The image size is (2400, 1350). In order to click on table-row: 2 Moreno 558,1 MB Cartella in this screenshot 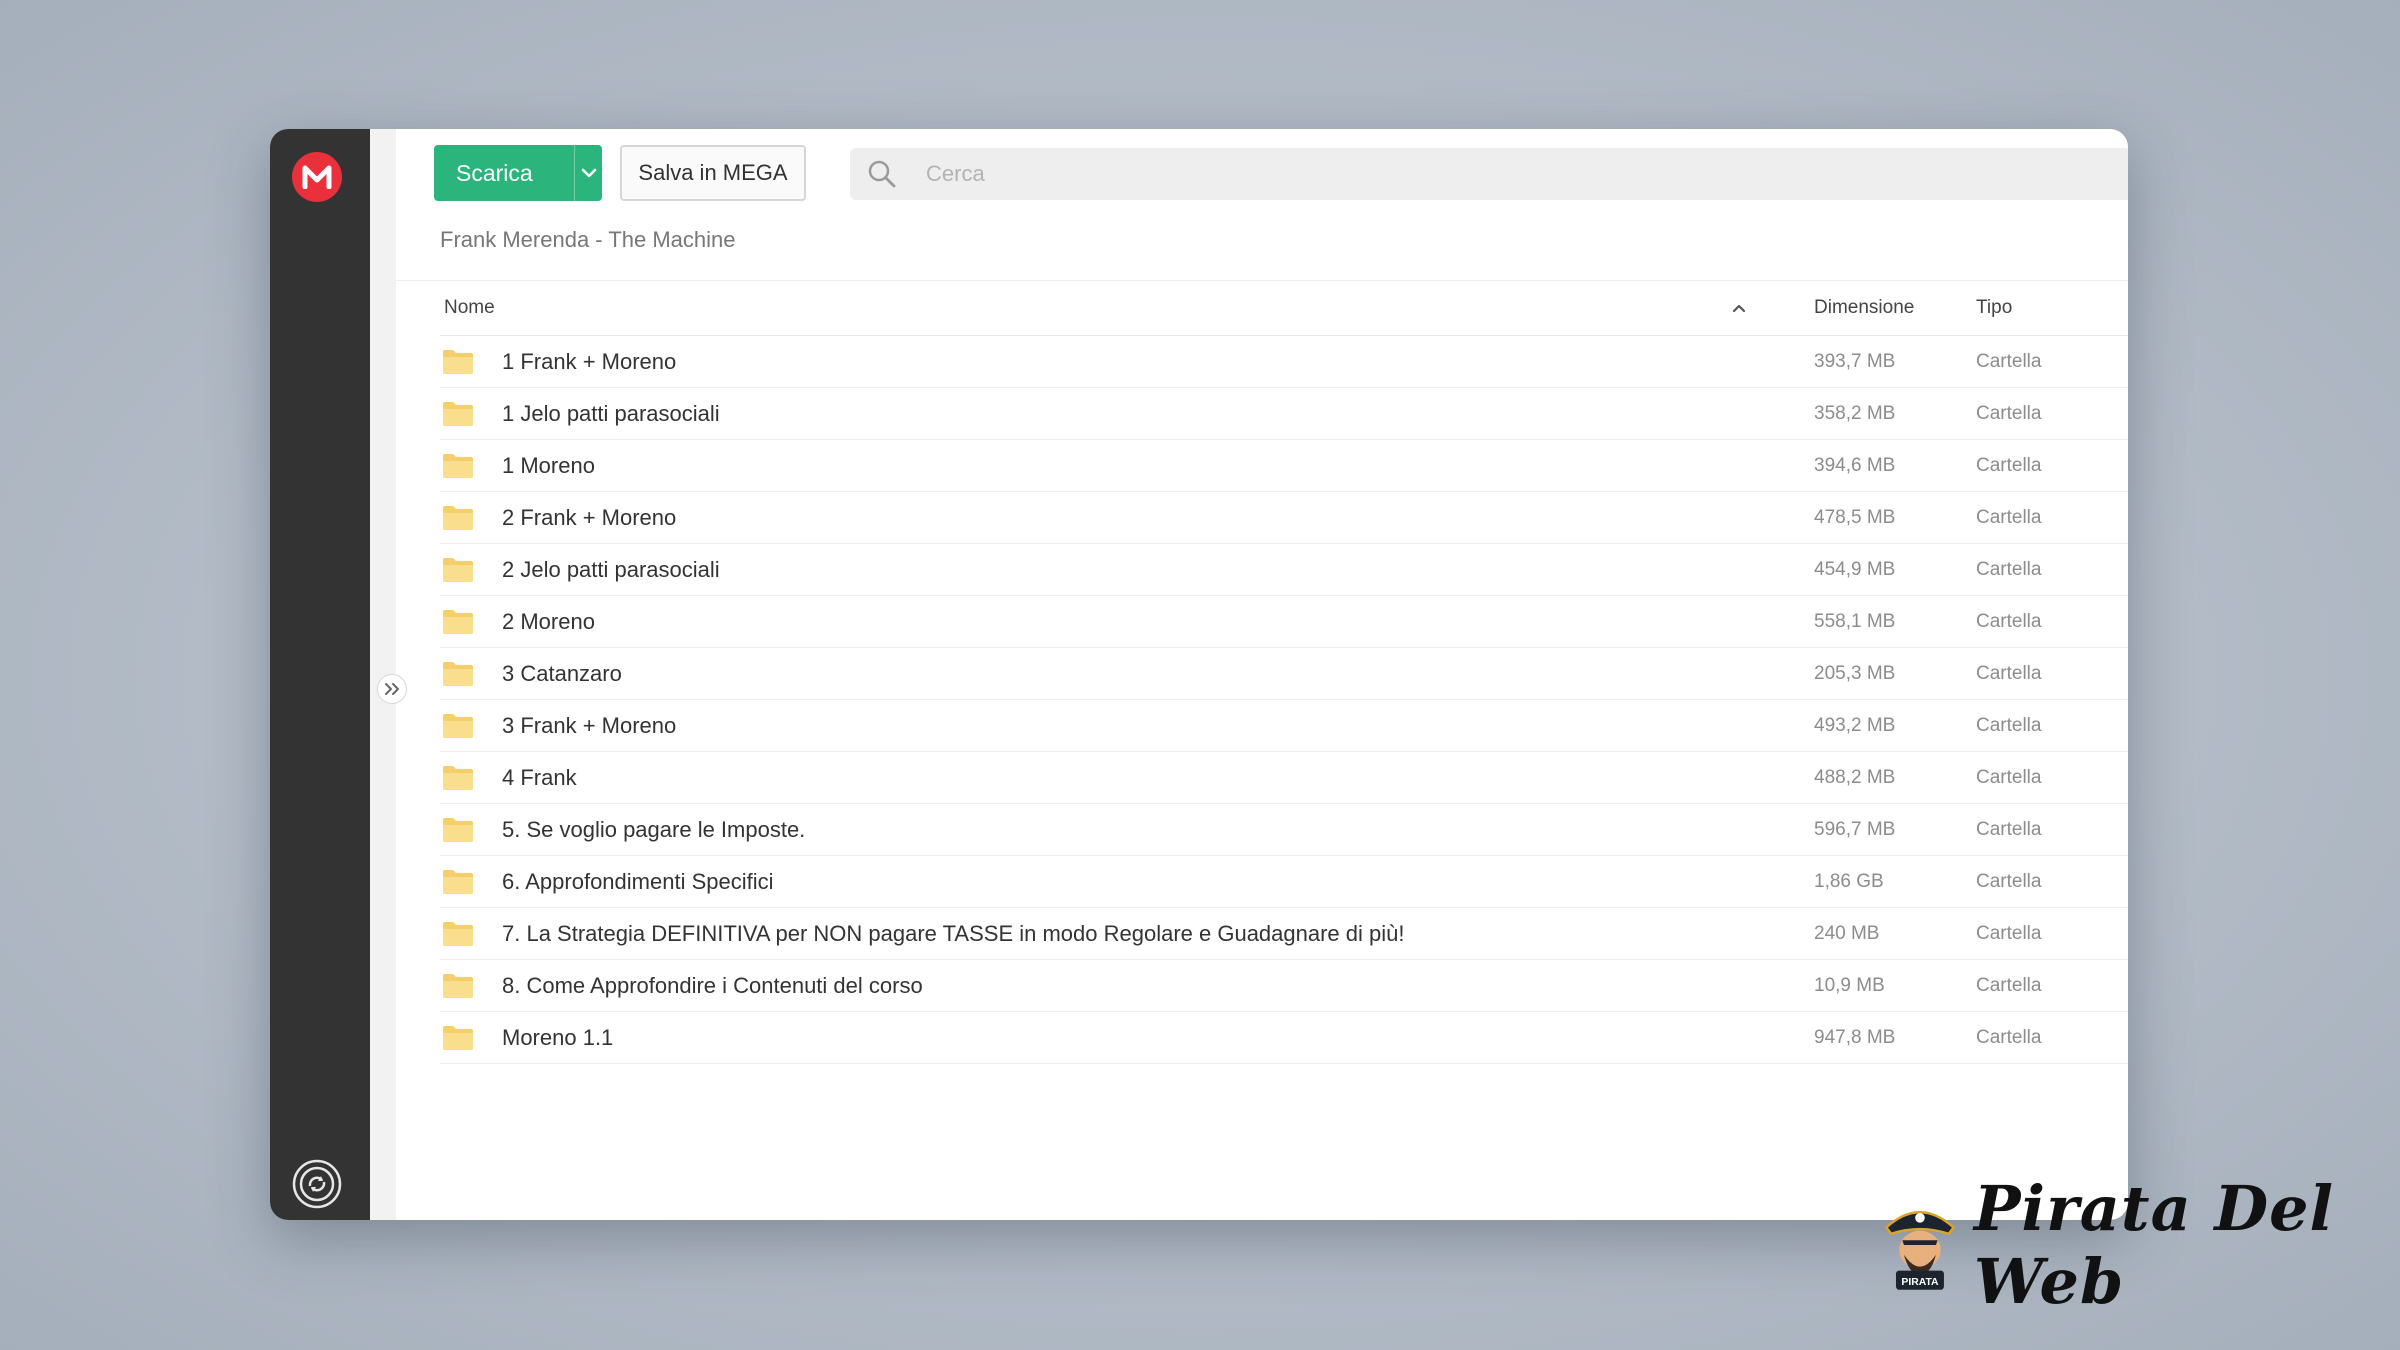, I will do `click(1284, 622)`.